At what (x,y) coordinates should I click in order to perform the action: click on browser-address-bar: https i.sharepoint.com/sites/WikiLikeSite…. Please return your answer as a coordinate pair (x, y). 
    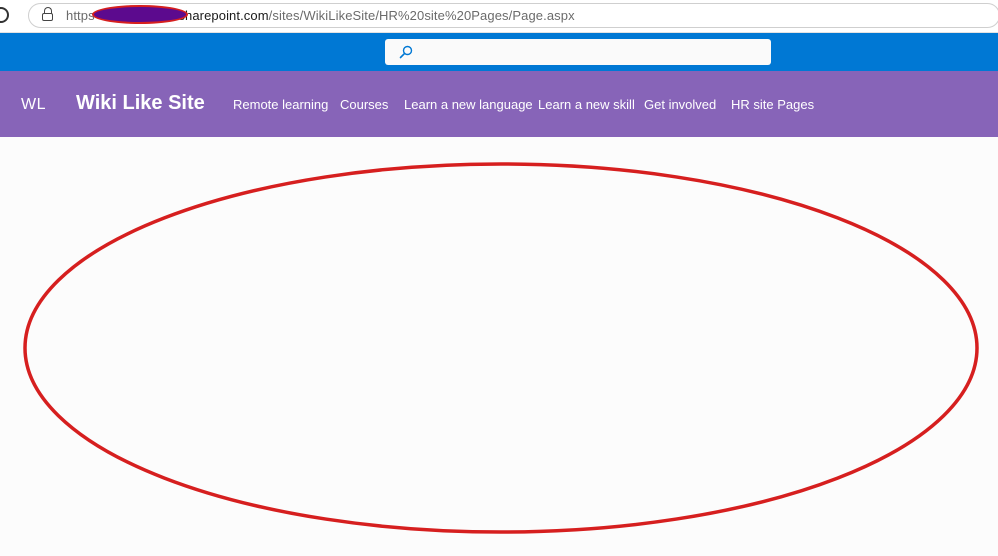
    Looking at the image, I should click on (499, 16).